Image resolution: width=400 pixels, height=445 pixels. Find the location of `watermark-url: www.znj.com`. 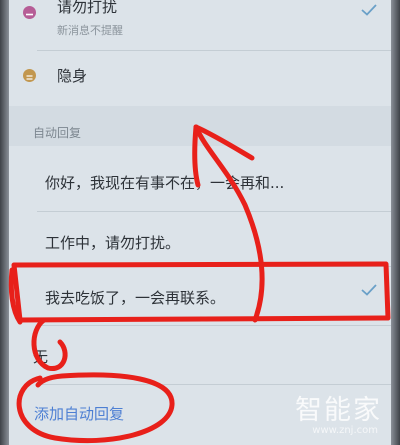

watermark-url: www.znj.com is located at coordinates (345, 430).